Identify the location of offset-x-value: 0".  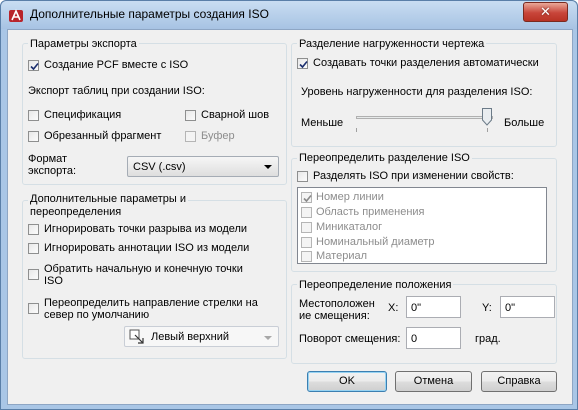
(416, 308).